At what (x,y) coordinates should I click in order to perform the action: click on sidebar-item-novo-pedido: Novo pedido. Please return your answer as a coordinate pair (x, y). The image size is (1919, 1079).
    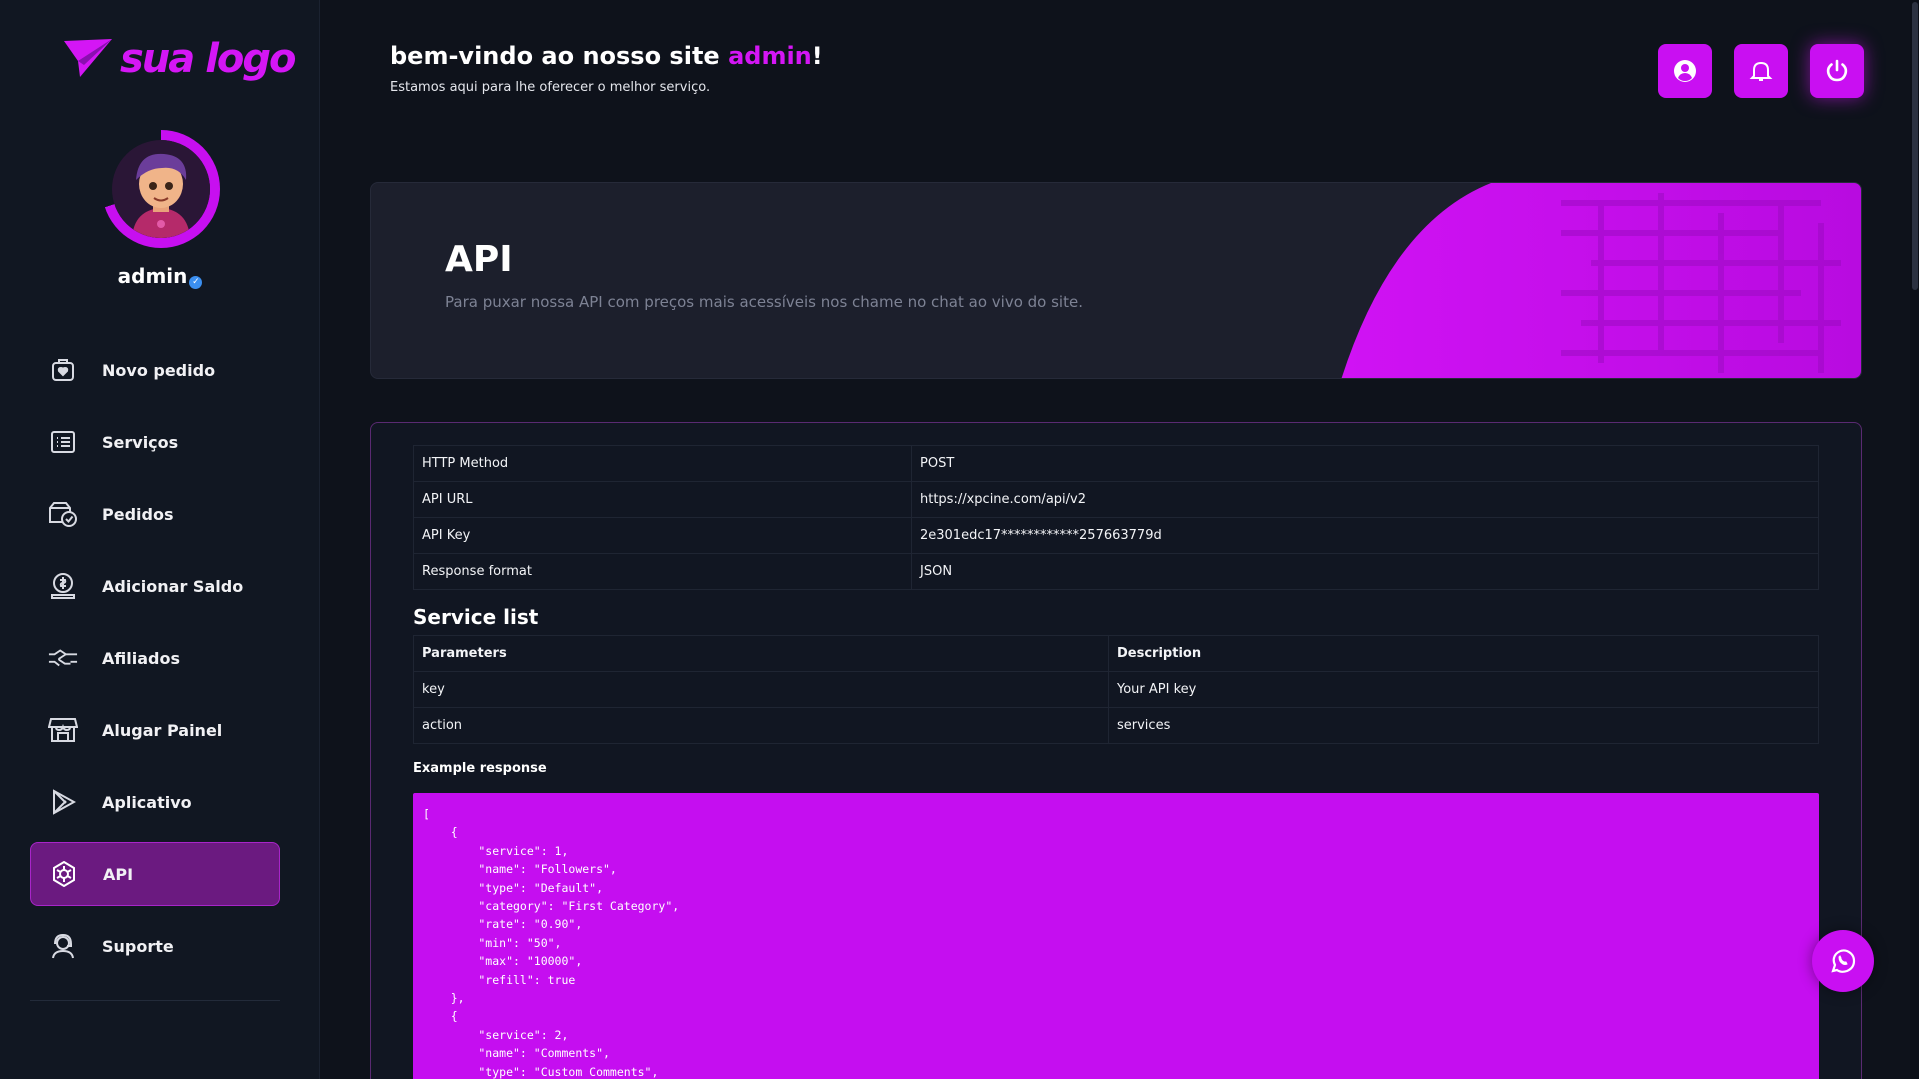
    Looking at the image, I should click on (155, 370).